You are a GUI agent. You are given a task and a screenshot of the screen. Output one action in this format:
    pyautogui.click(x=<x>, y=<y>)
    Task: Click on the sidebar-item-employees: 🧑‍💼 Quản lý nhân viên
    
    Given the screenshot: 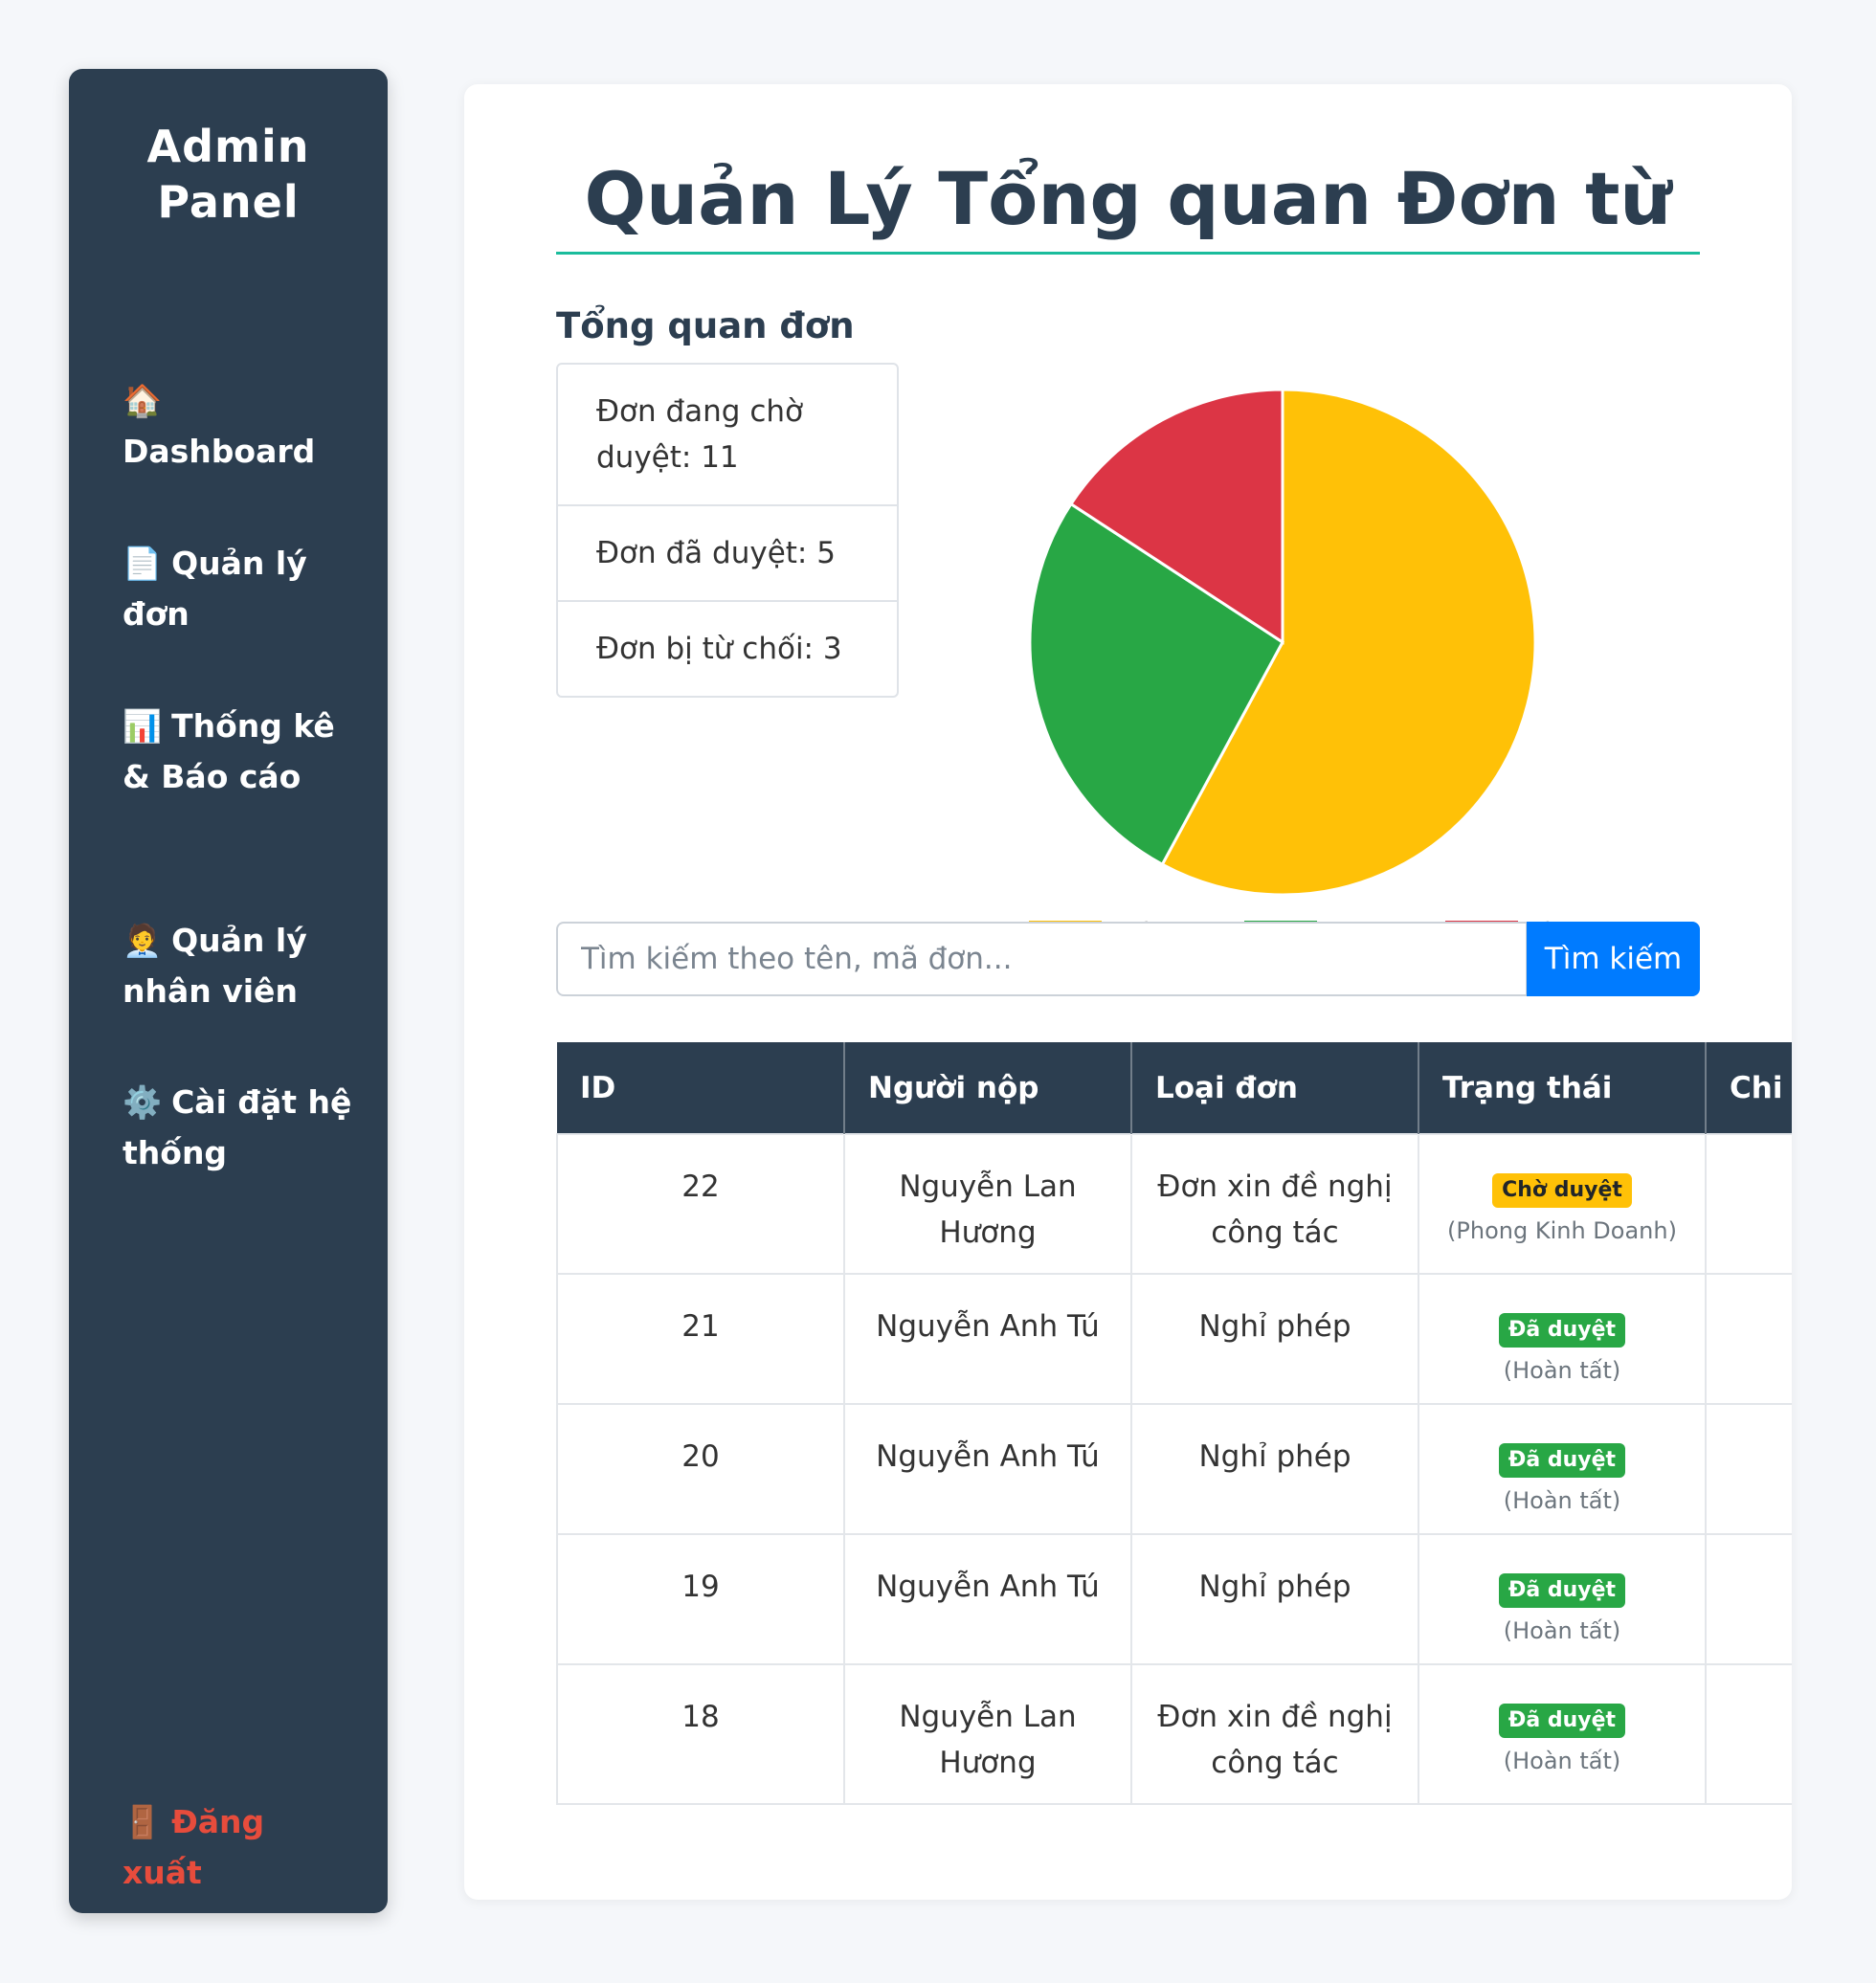 What is the action you would take?
    pyautogui.click(x=237, y=965)
    